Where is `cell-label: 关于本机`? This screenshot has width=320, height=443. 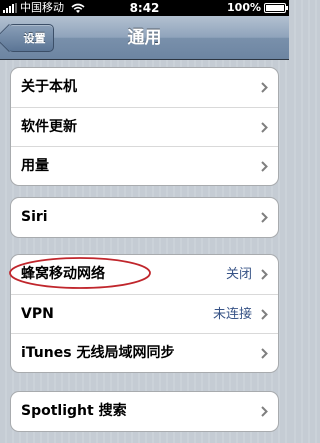
cell-label: 关于本机 is located at coordinates (49, 87).